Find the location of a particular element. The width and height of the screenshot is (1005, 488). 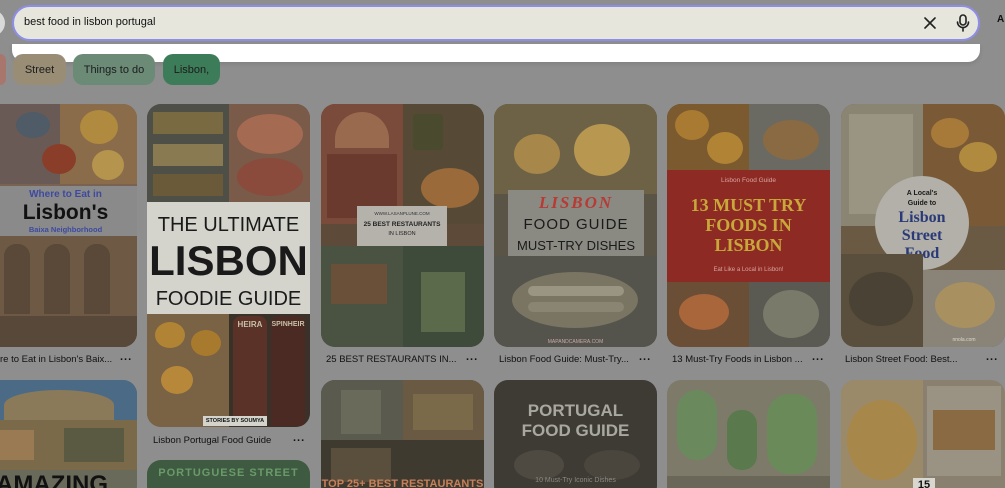

pin-overlay-title: TOP 25+ BEST RESTAURANTS is located at coordinates (402, 483).